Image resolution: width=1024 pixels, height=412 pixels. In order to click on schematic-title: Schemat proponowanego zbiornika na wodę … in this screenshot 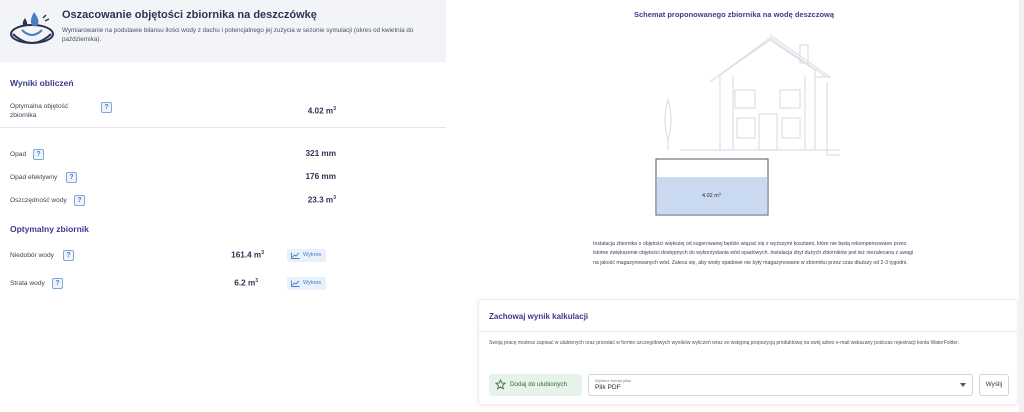, I will do `click(734, 14)`.